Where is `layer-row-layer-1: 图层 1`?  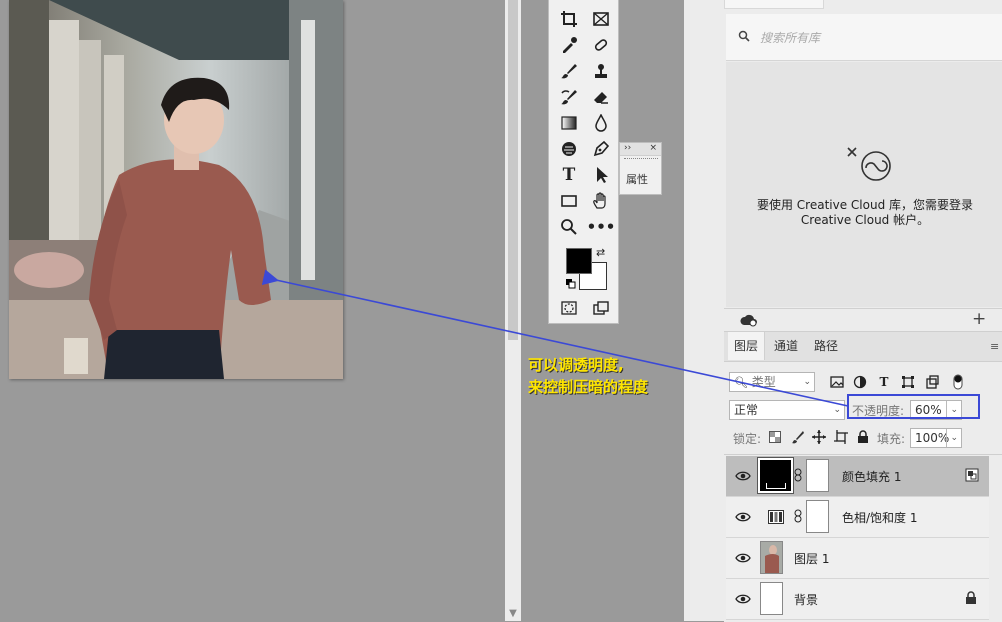
layer-row-layer-1: 图层 1 is located at coordinates (857, 558).